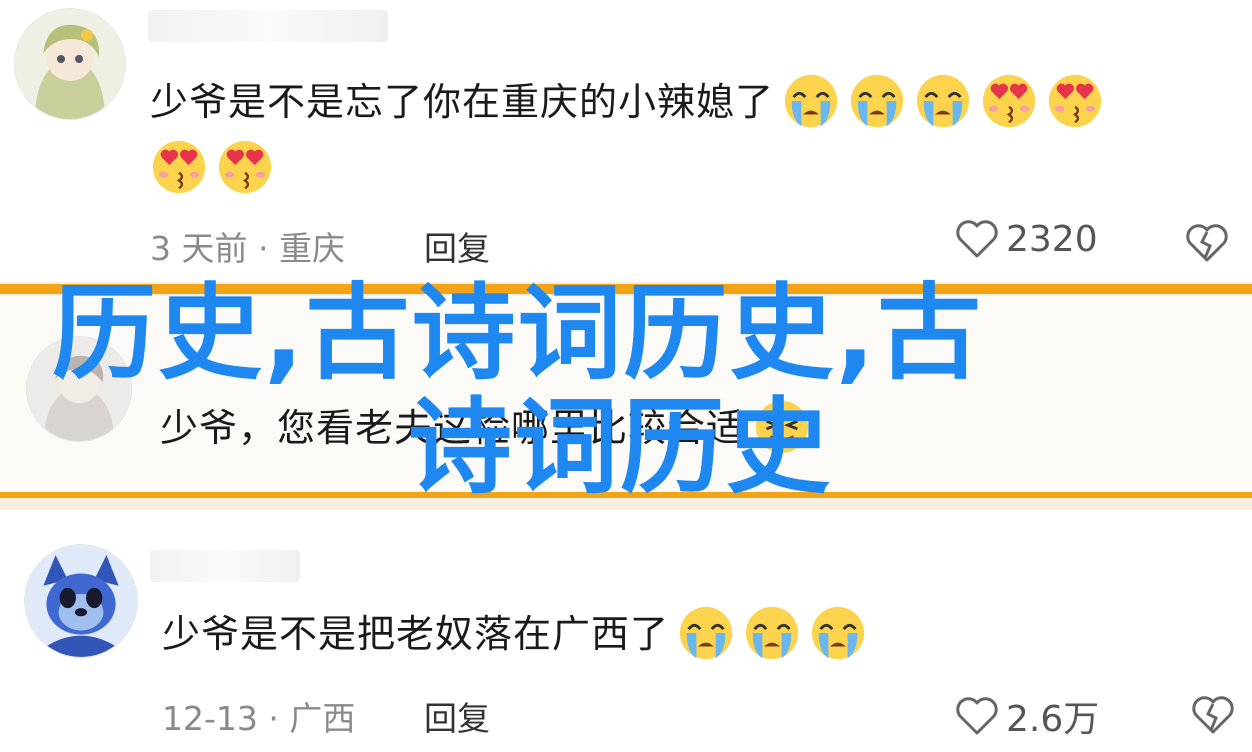 This screenshot has height=752, width=1252. What do you see at coordinates (247, 248) in the screenshot?
I see `comment-meta: 3 天前 · 重庆` at bounding box center [247, 248].